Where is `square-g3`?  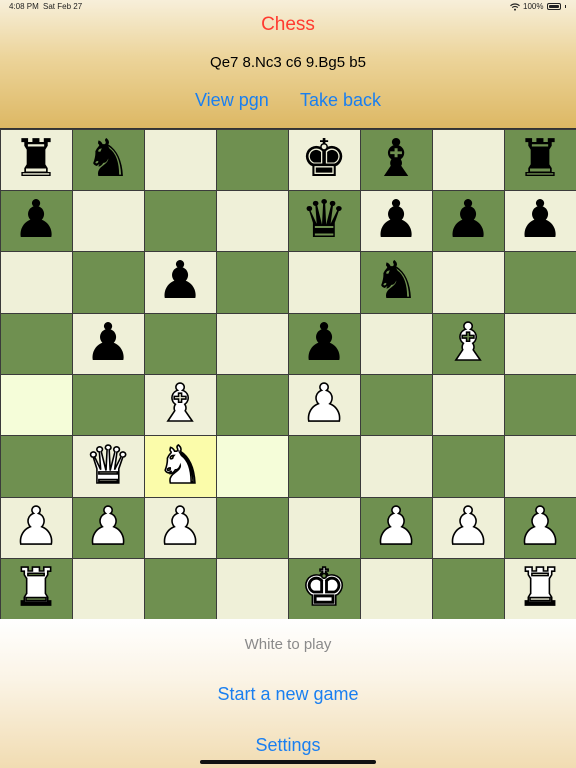
square-g3 is located at coordinates (468, 466).